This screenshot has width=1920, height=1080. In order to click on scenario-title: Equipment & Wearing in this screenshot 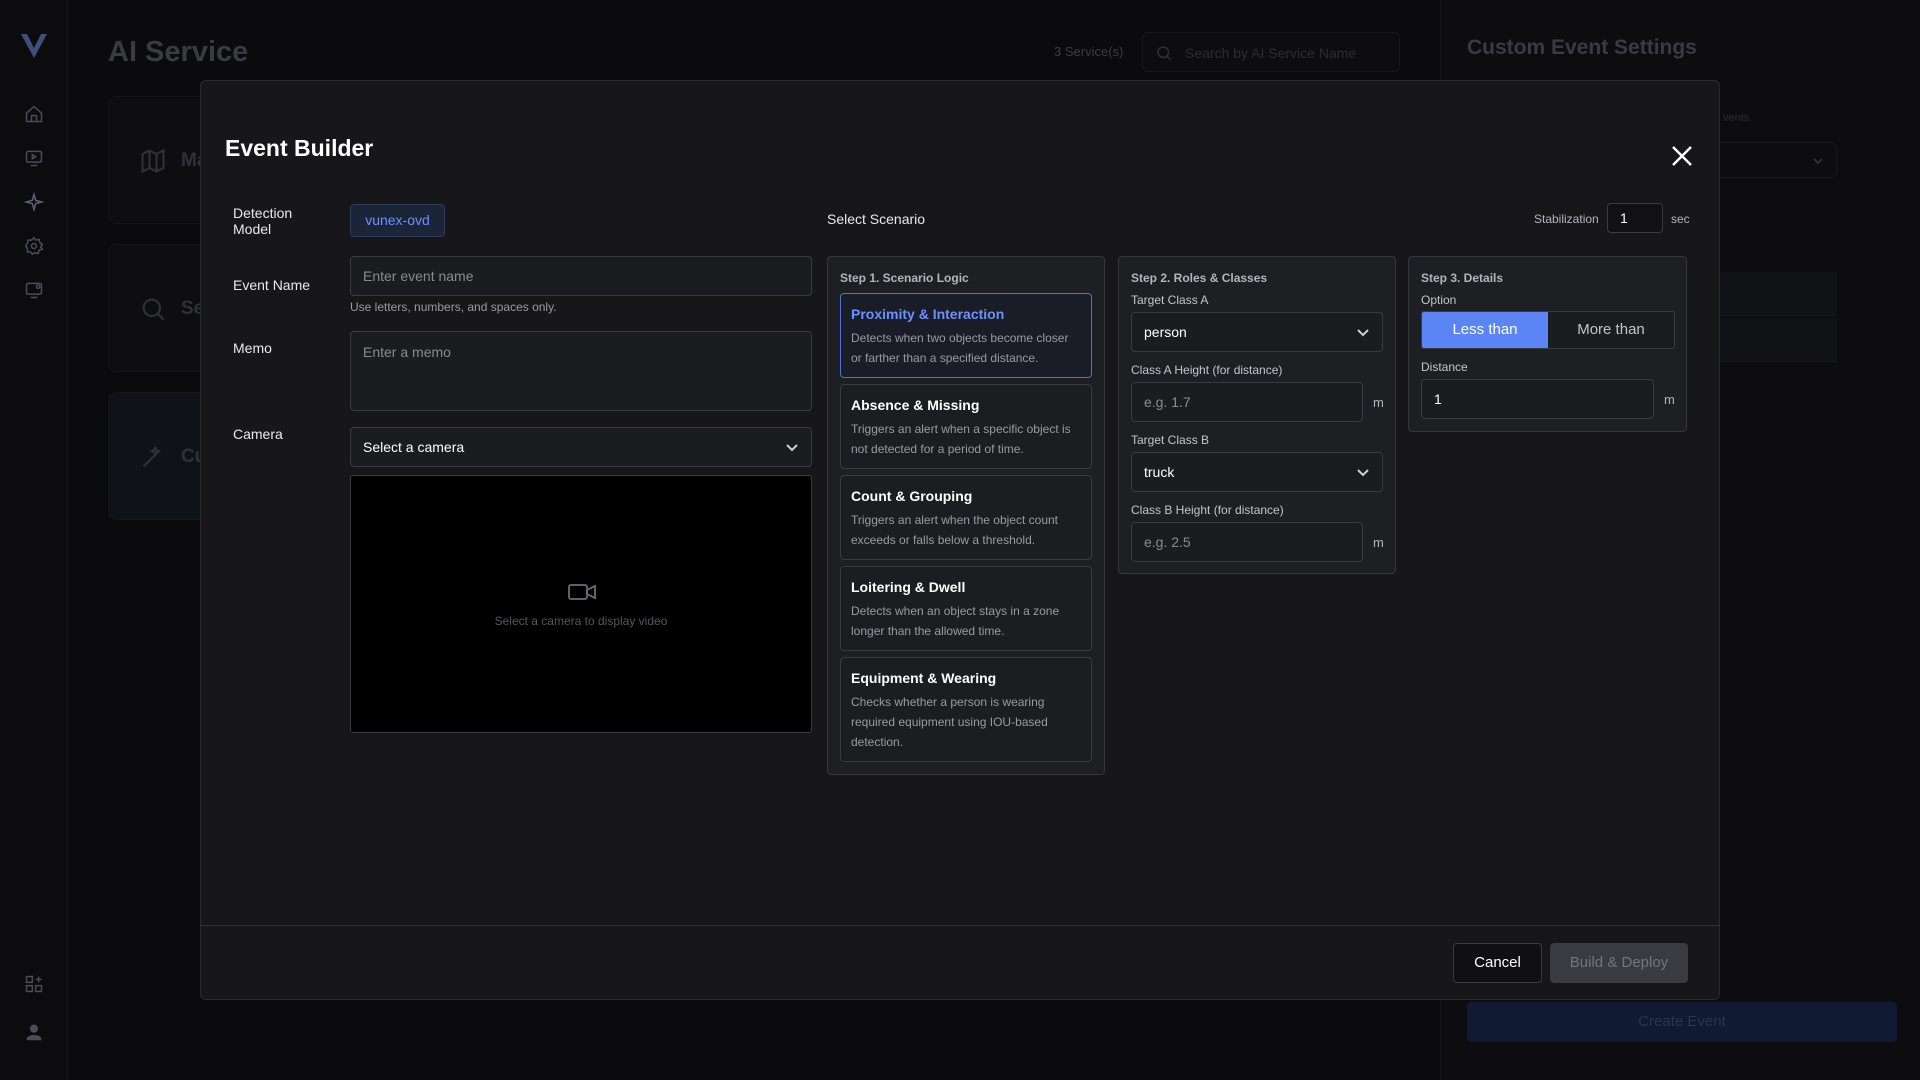, I will do `click(924, 678)`.